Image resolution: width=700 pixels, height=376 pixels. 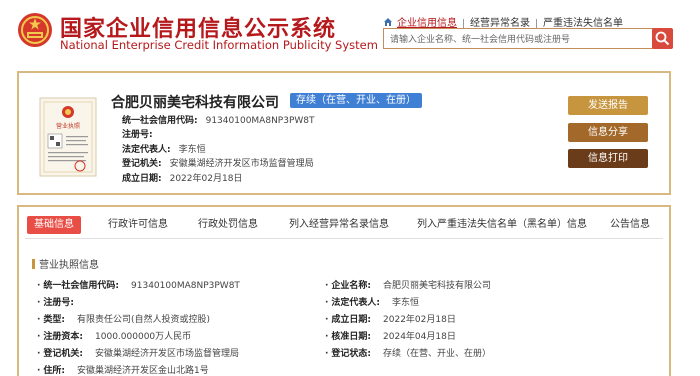 What do you see at coordinates (406, 303) in the screenshot?
I see `detail-value: 李东恒` at bounding box center [406, 303].